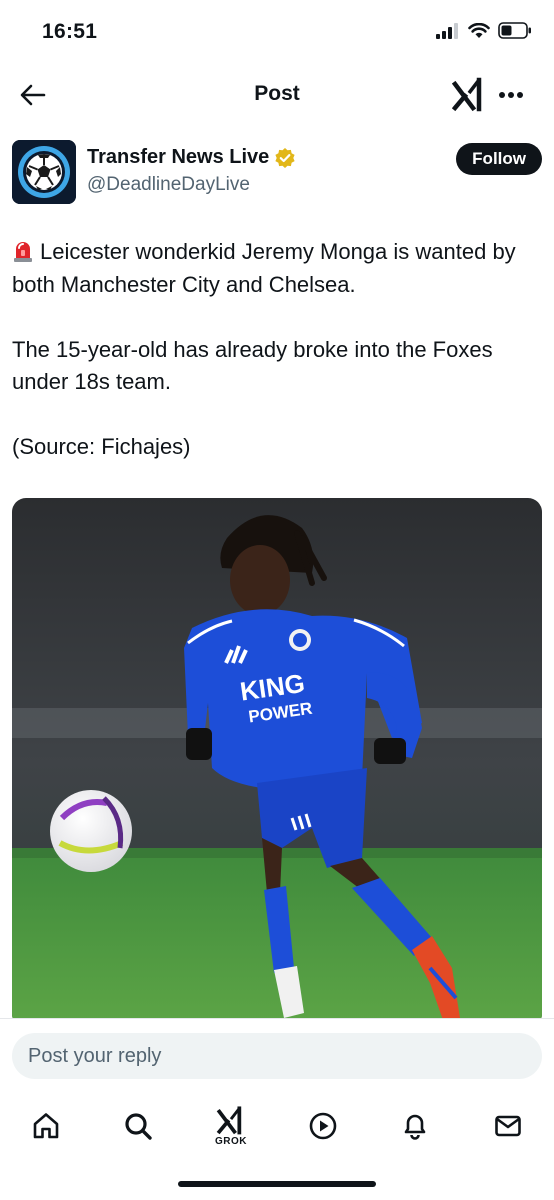  I want to click on author-handle: @DeadlineDayLive, so click(168, 185).